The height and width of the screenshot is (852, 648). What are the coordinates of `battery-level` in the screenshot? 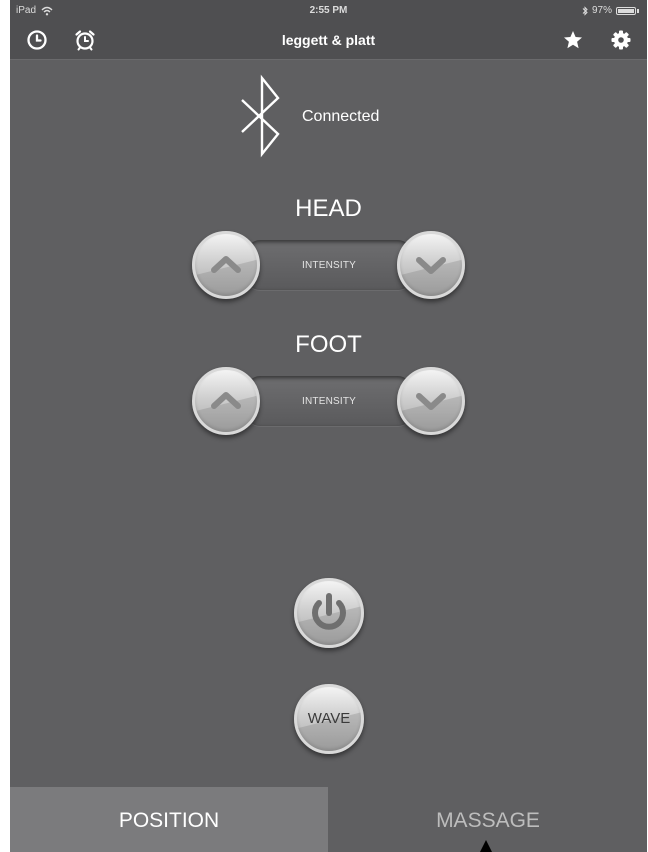 It's located at (626, 10).